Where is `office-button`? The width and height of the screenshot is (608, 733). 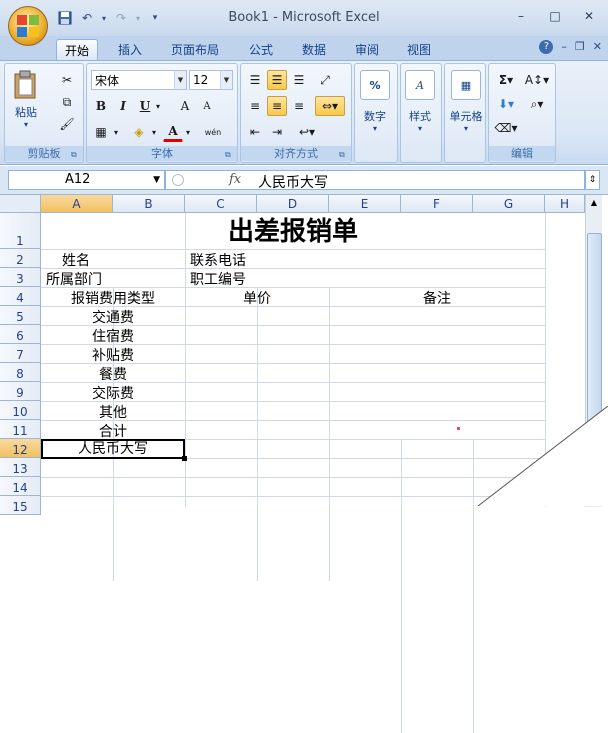
office-button is located at coordinates (28, 26).